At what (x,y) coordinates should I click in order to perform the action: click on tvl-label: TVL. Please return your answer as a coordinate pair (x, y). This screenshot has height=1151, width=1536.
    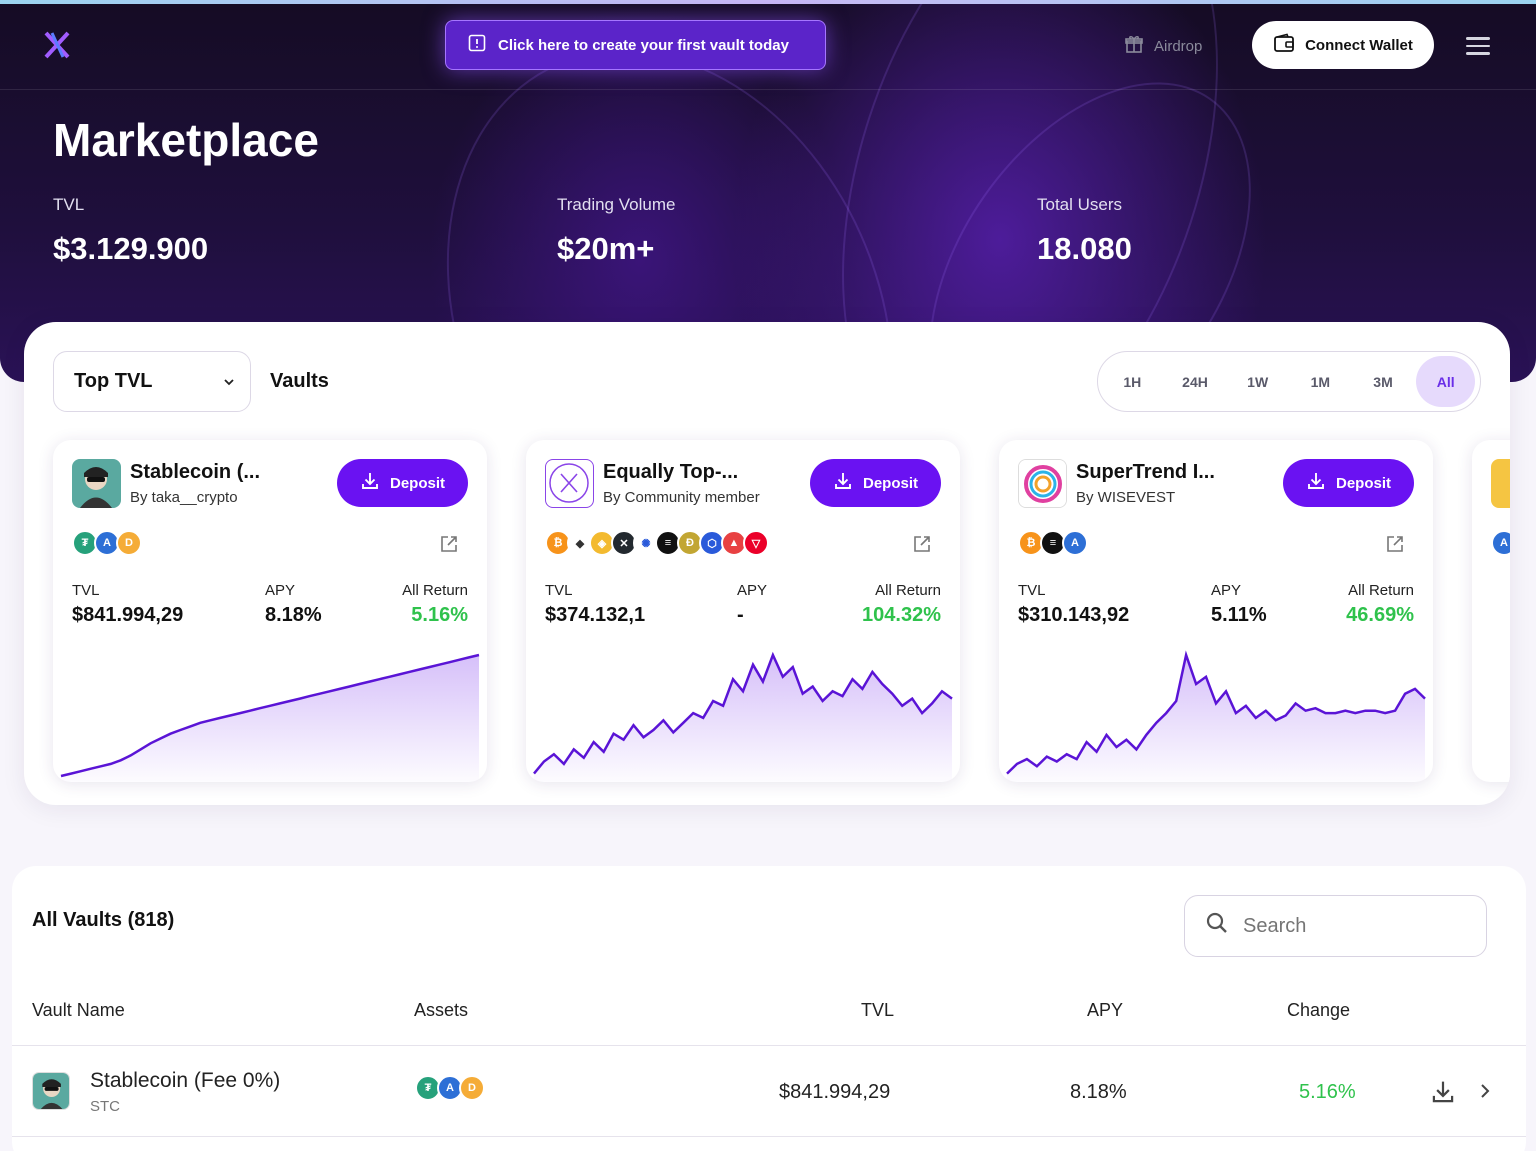
    Looking at the image, I should click on (86, 590).